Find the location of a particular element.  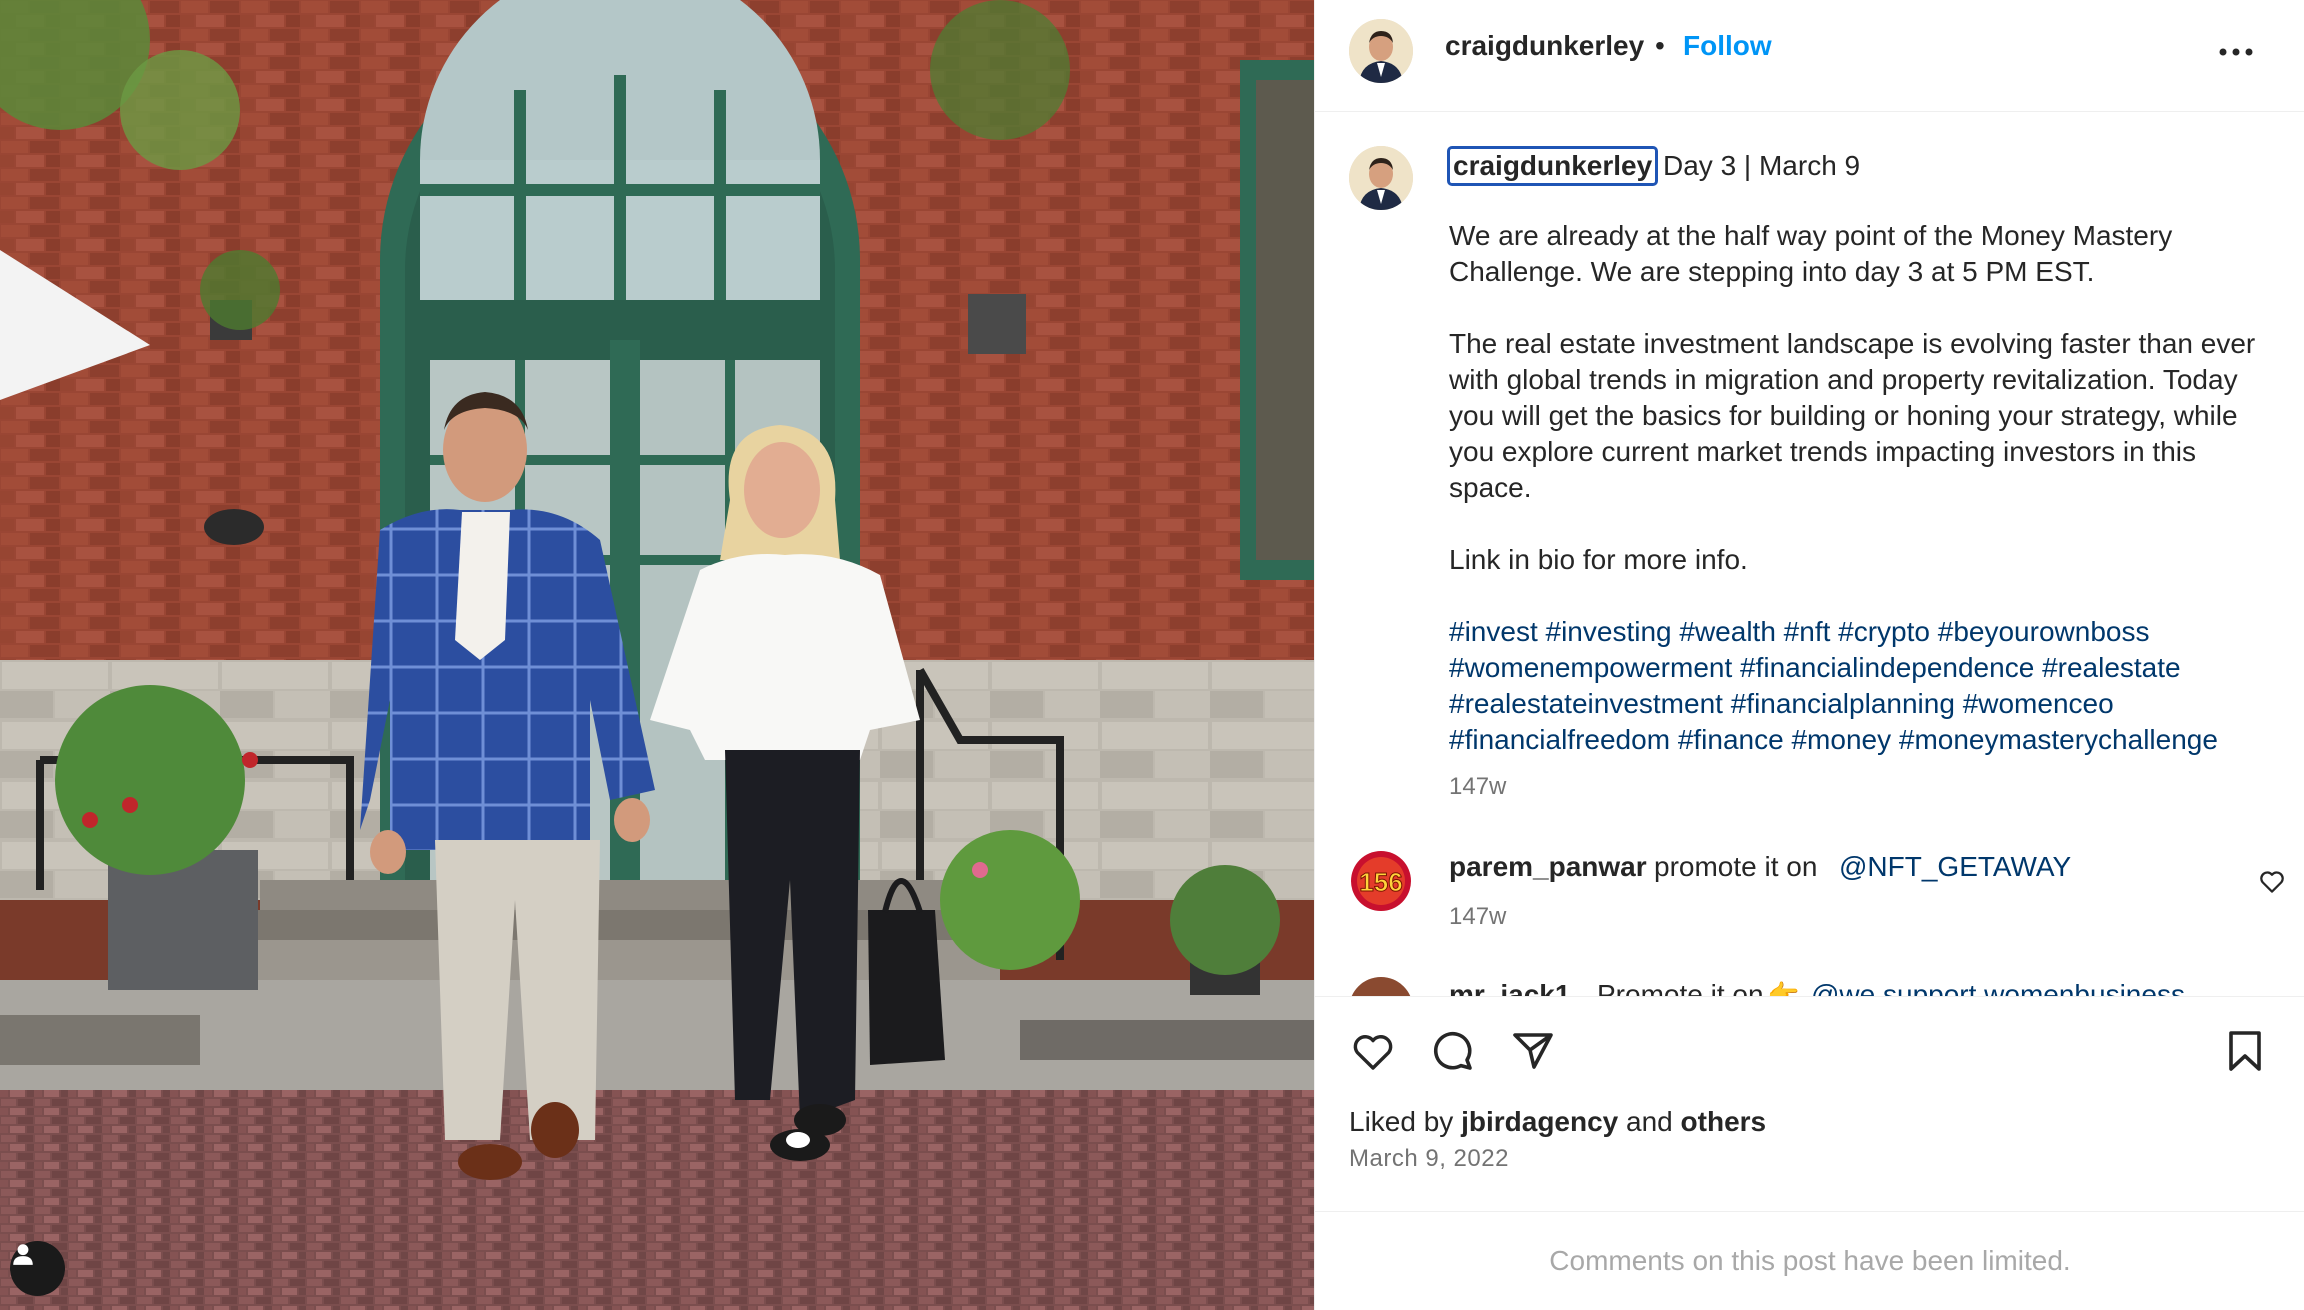

likes-prefix: Liked by is located at coordinates (1401, 1121).